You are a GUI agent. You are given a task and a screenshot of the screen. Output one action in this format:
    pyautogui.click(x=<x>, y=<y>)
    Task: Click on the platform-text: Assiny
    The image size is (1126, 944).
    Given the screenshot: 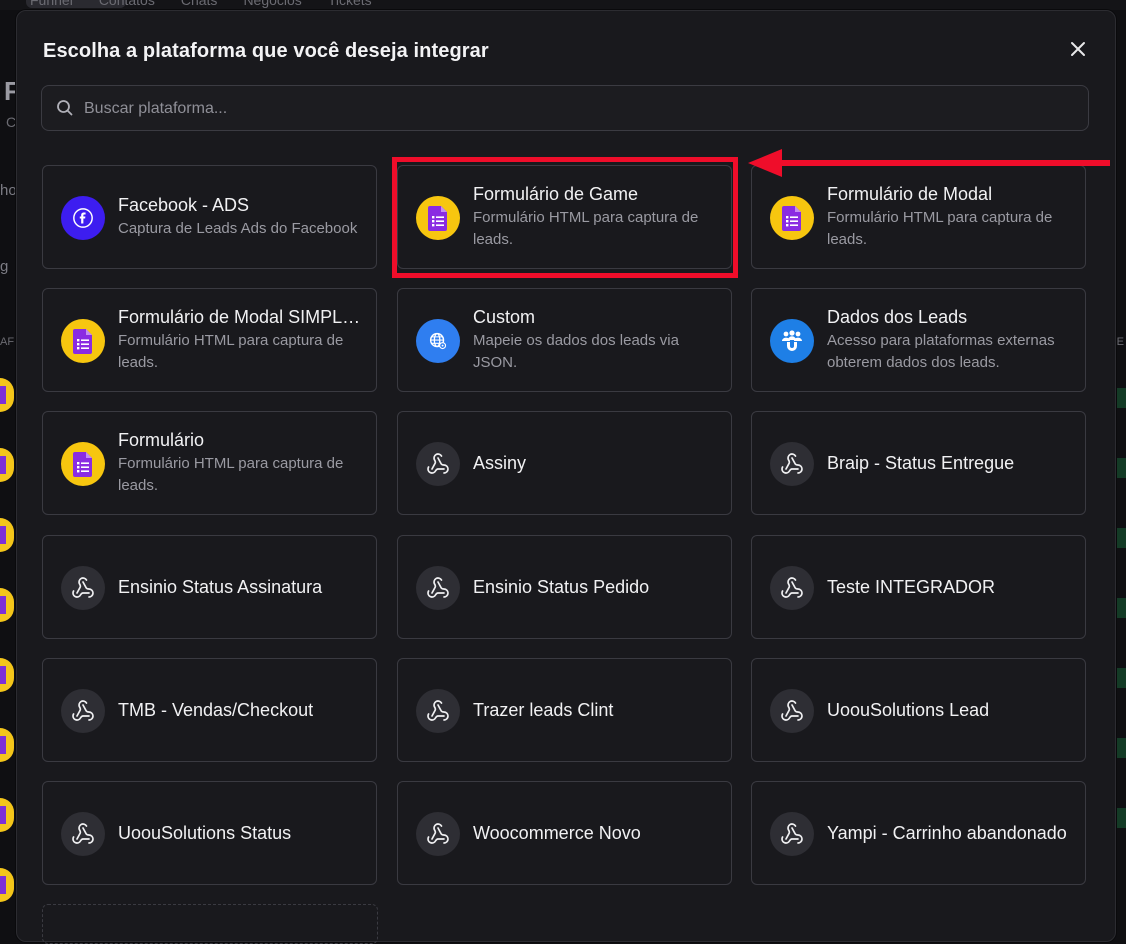 What is the action you would take?
    pyautogui.click(x=595, y=463)
    